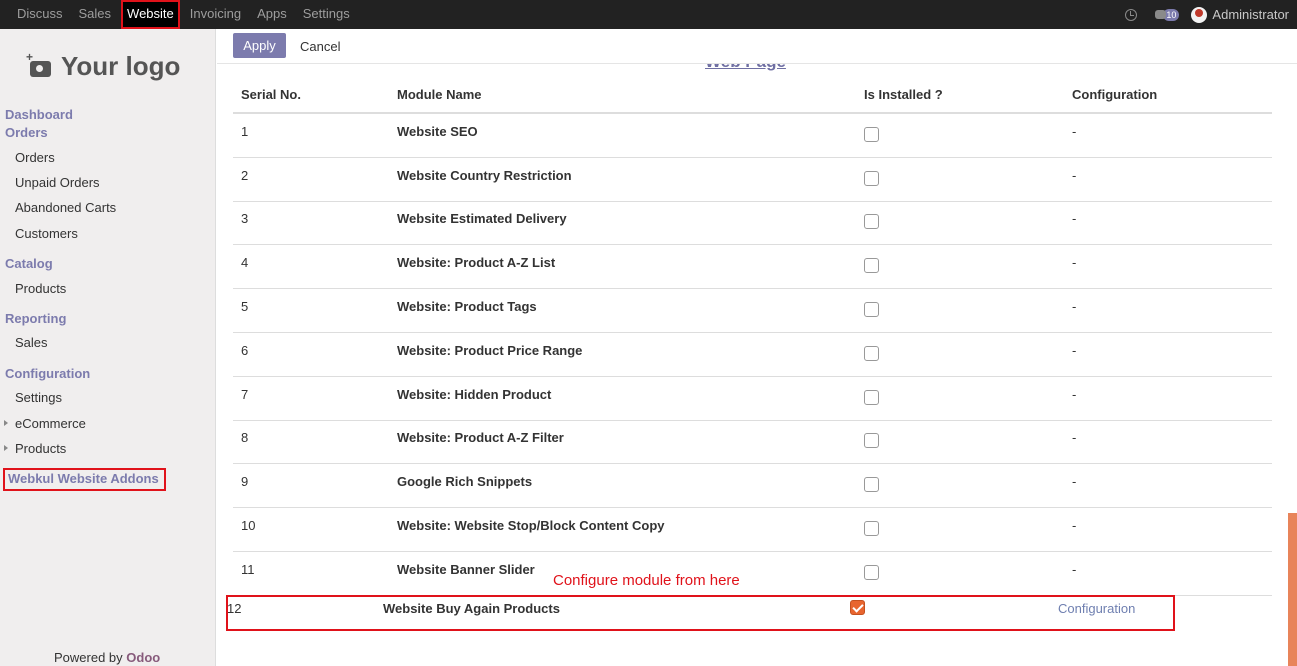 Image resolution: width=1297 pixels, height=666 pixels. I want to click on user-menu: Administrator, so click(1250, 14).